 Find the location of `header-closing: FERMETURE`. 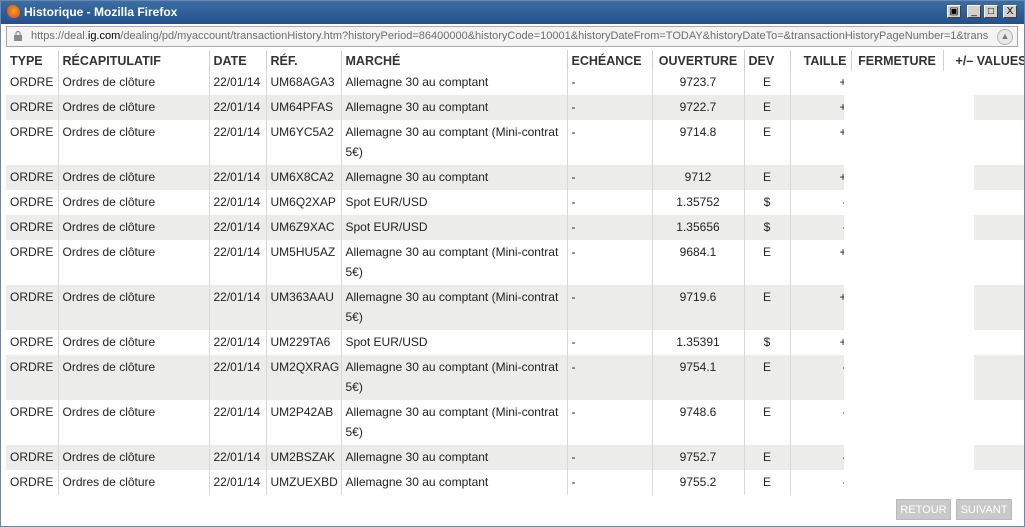

header-closing: FERMETURE is located at coordinates (897, 60).